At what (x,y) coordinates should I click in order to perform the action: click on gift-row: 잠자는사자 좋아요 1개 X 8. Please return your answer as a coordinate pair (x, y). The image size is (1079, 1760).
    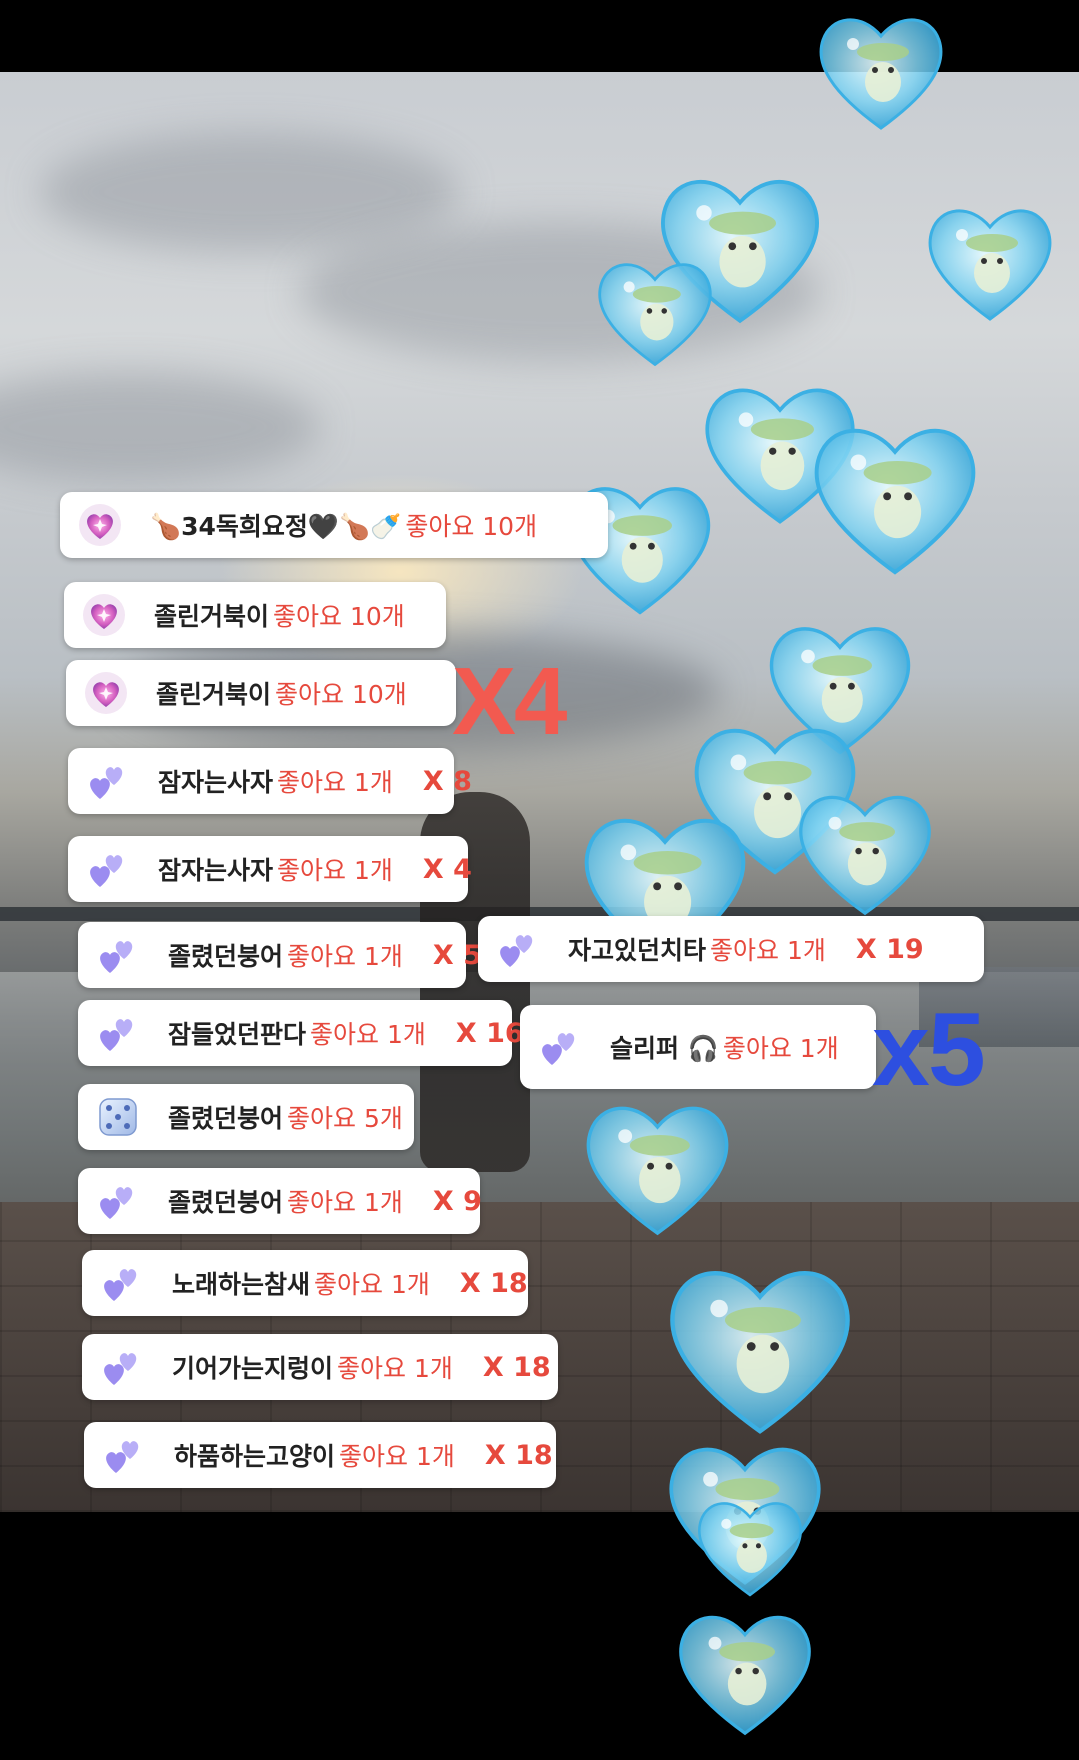
    Looking at the image, I should click on (270, 781).